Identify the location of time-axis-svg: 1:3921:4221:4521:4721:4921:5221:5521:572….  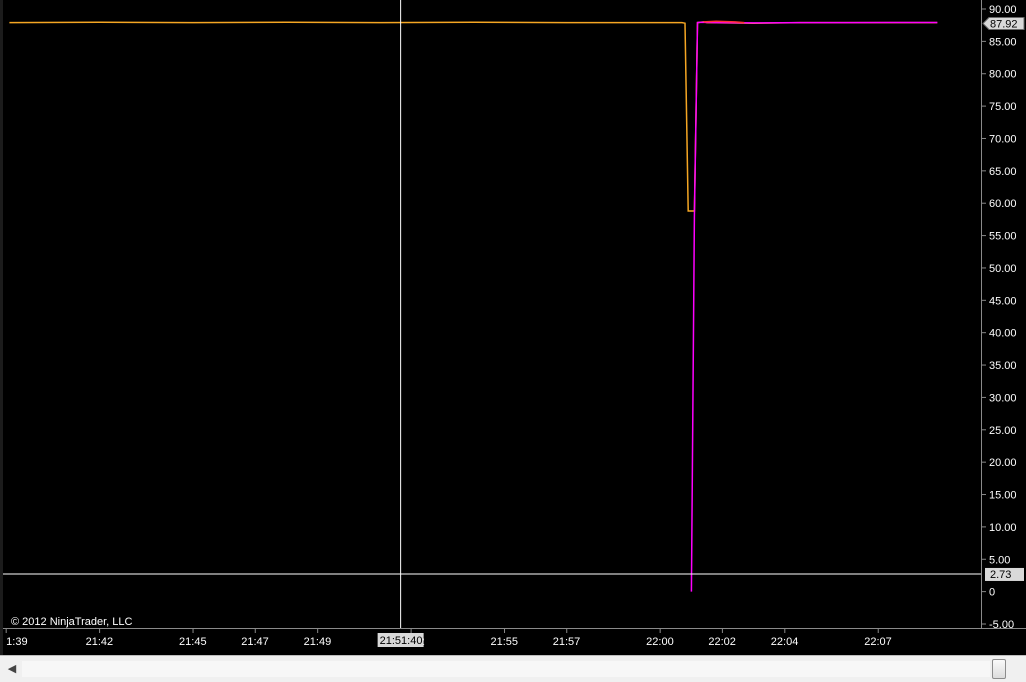
(448, 638).